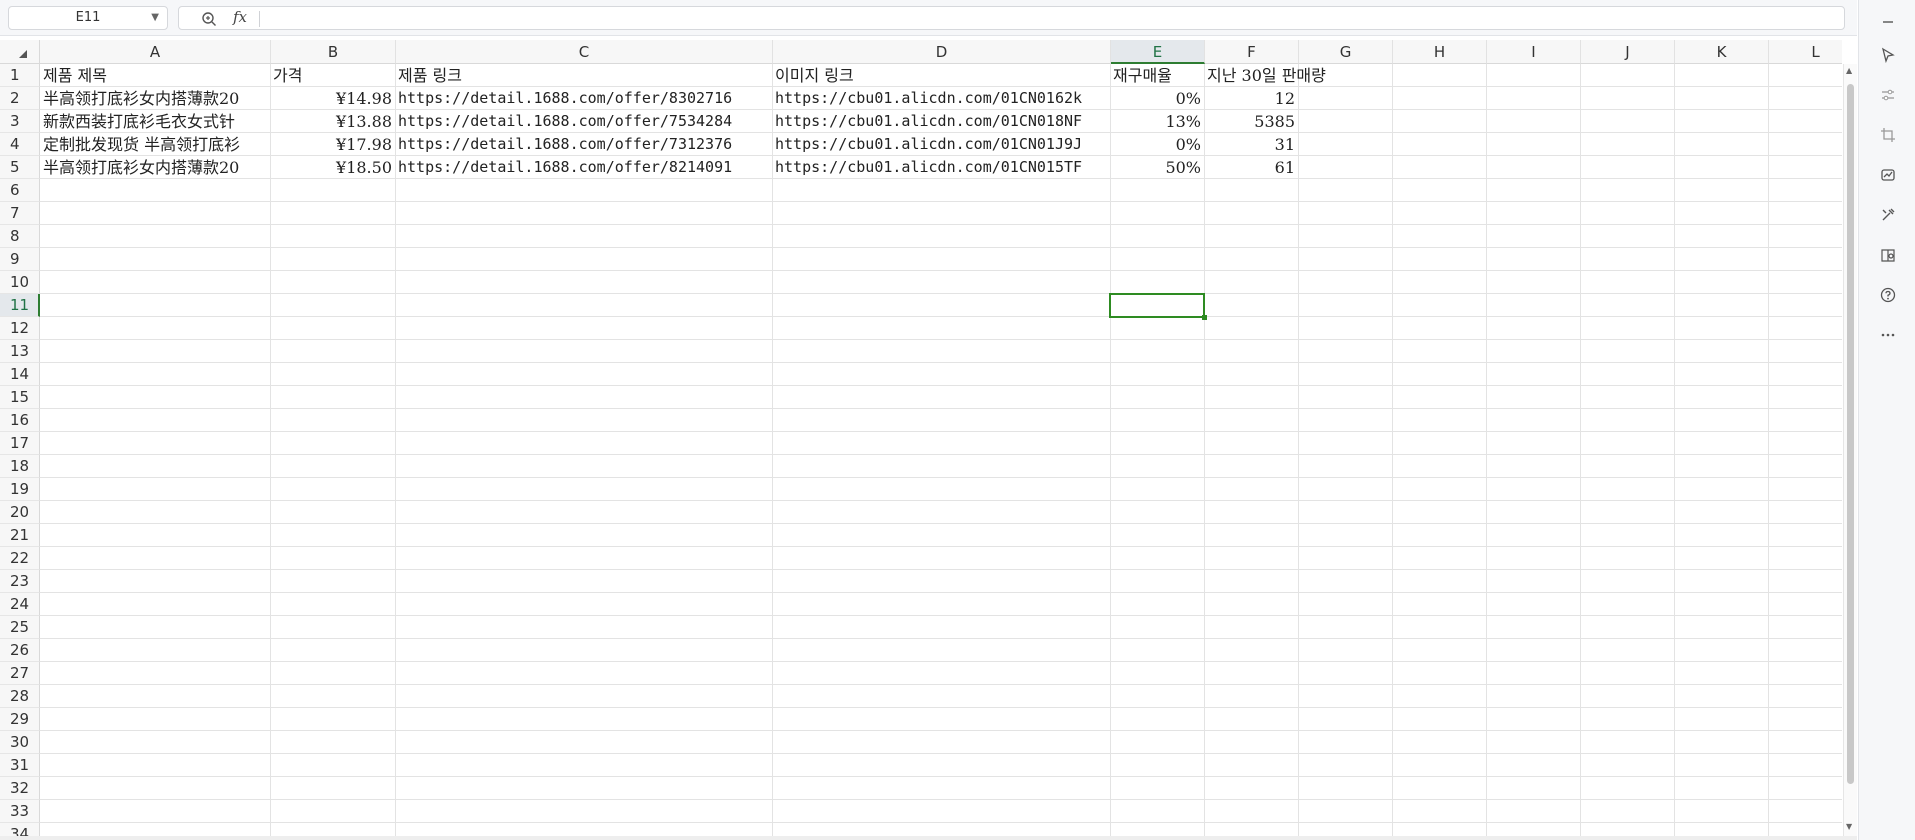 This screenshot has height=840, width=1915. What do you see at coordinates (1534, 52) in the screenshot?
I see `column-header-i: I` at bounding box center [1534, 52].